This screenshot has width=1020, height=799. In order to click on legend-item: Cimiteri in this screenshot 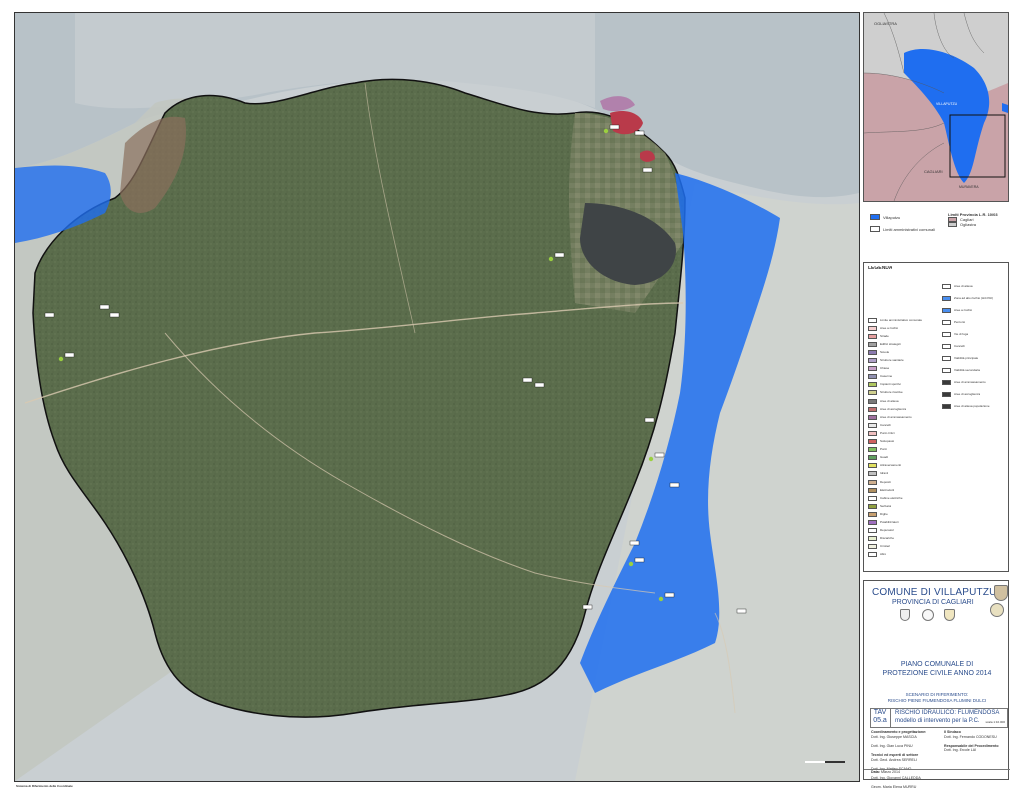, I will do `click(904, 547)`.